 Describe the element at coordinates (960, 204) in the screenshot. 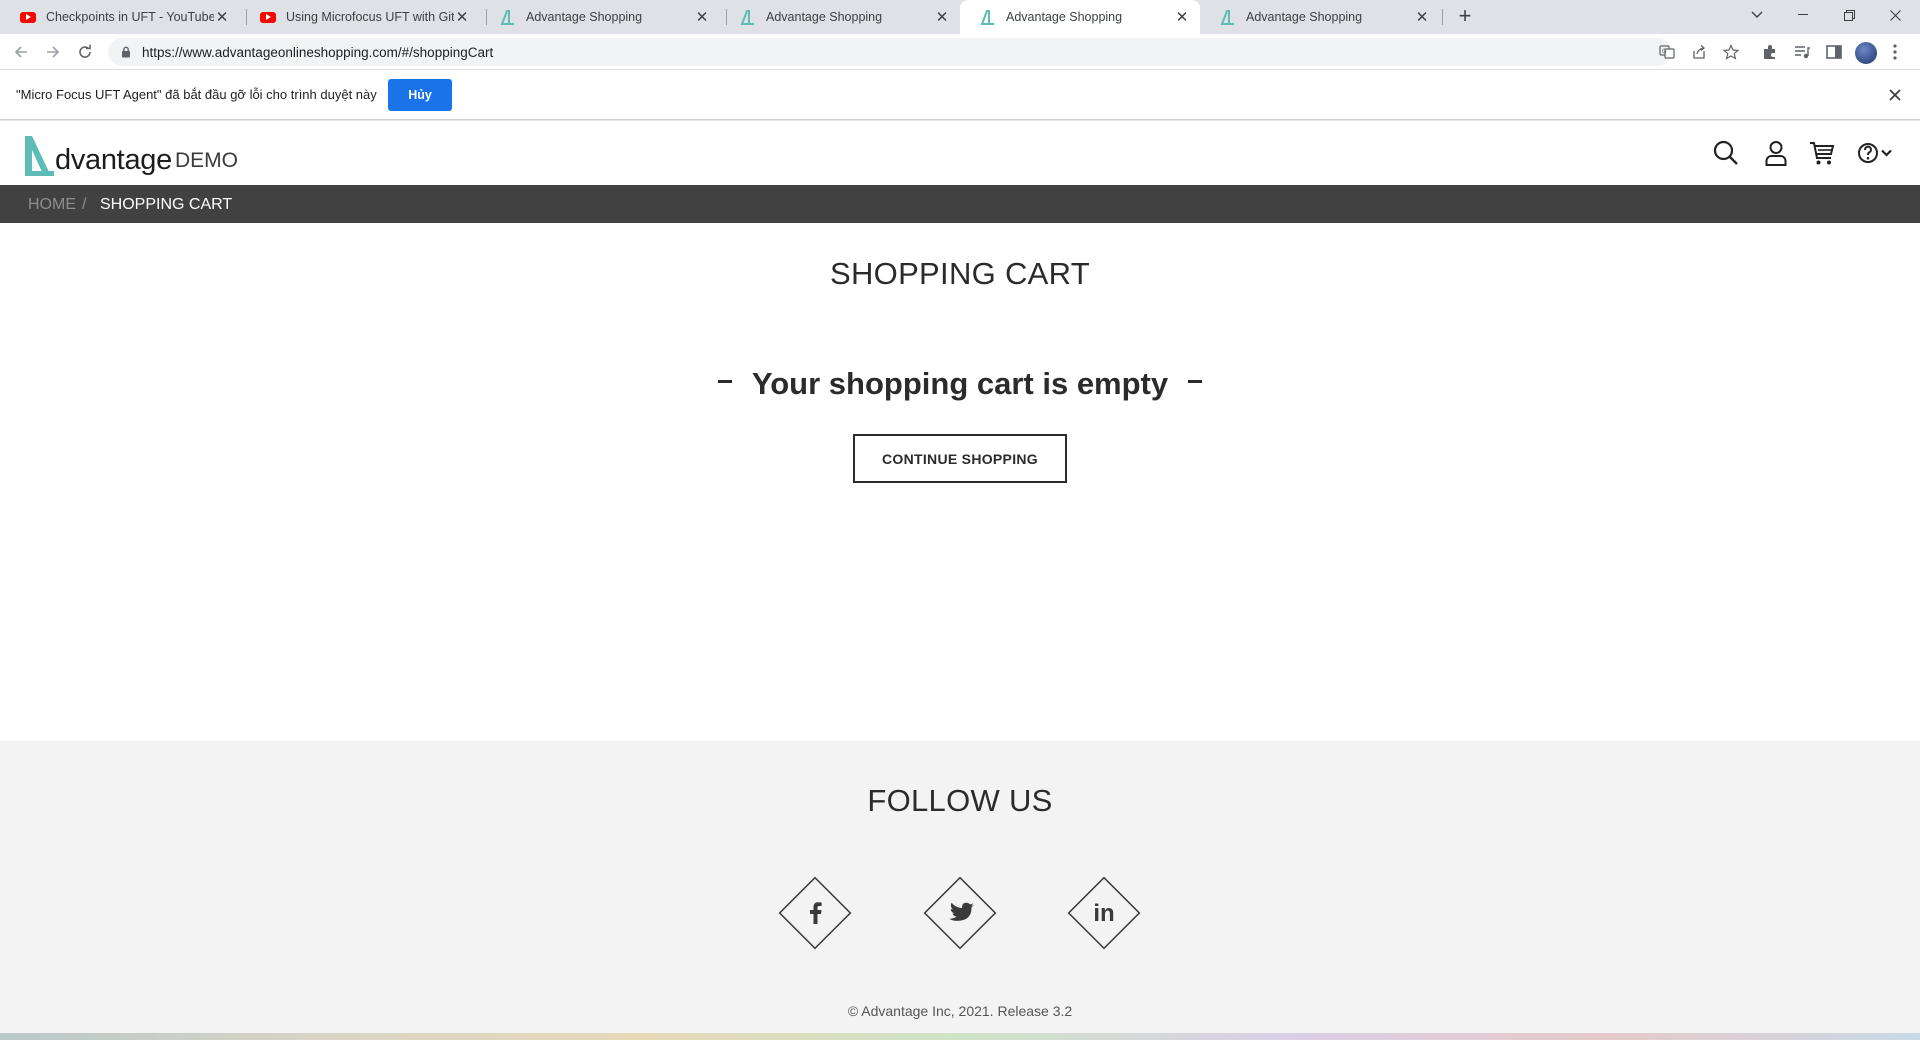

I see `breadcrumb: HOME / SHOPPING CART` at that location.